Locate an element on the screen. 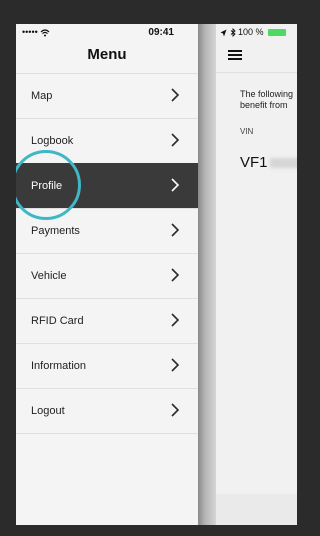 This screenshot has height=536, width=320. menu-item-logbook: Logbook is located at coordinates (107, 140).